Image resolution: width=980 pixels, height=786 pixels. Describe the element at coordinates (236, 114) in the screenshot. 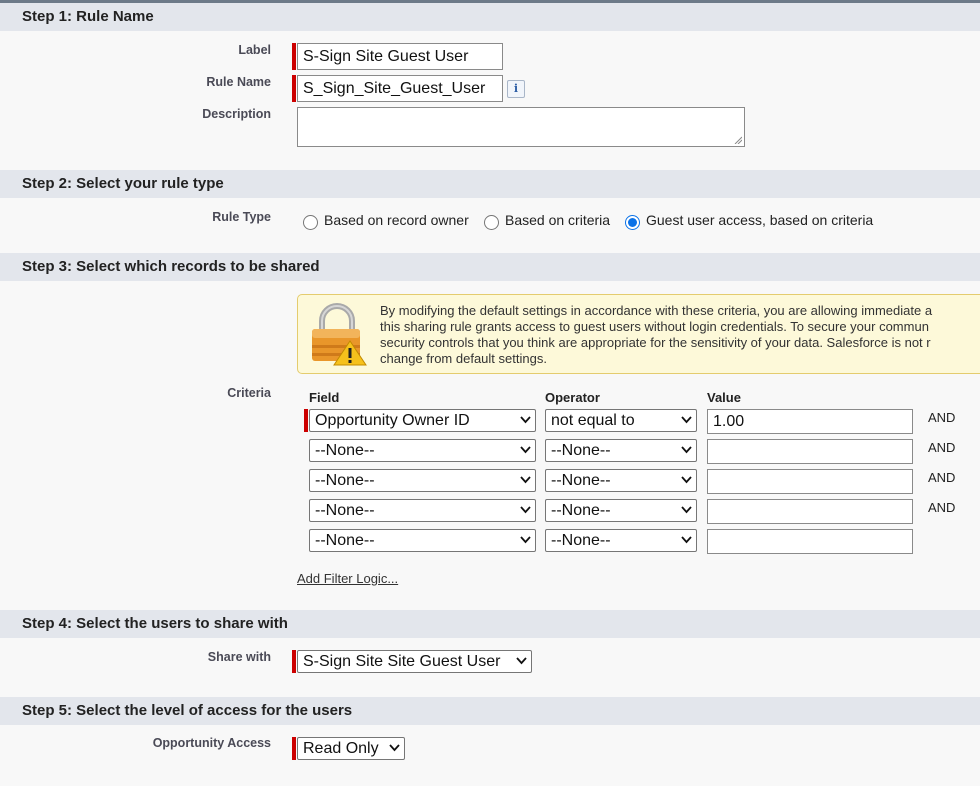

I see `description-field-label: Description` at that location.